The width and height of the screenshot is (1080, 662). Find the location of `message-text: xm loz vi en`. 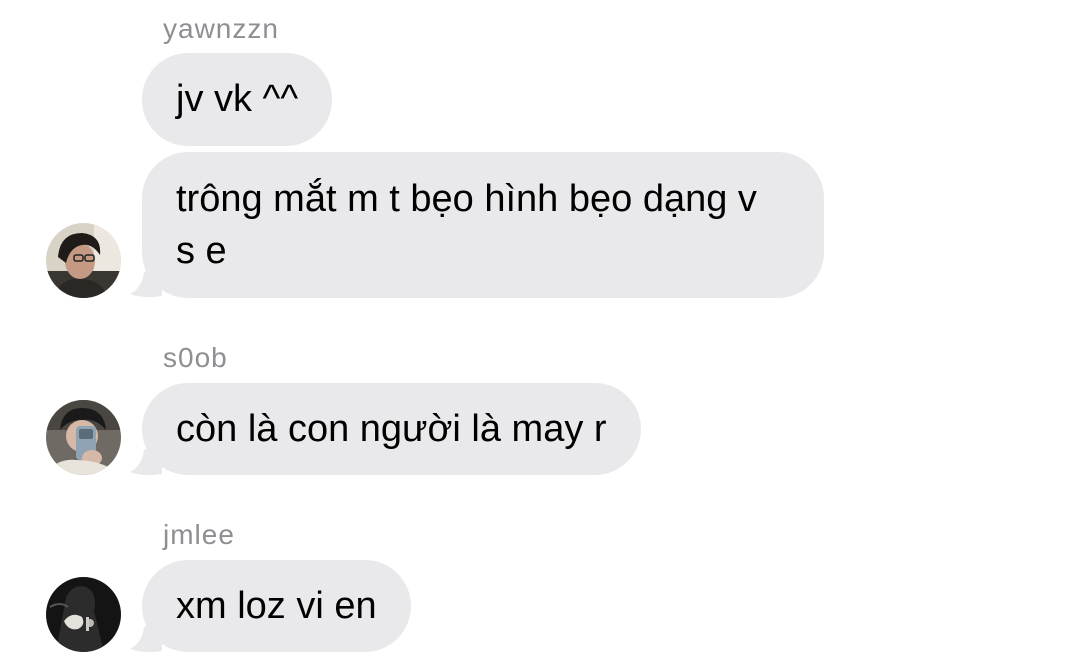

message-text: xm loz vi en is located at coordinates (276, 606).